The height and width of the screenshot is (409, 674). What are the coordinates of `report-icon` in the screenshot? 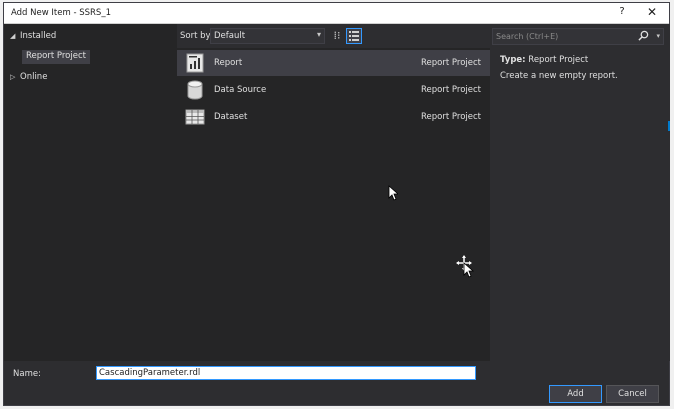 It's located at (195, 63).